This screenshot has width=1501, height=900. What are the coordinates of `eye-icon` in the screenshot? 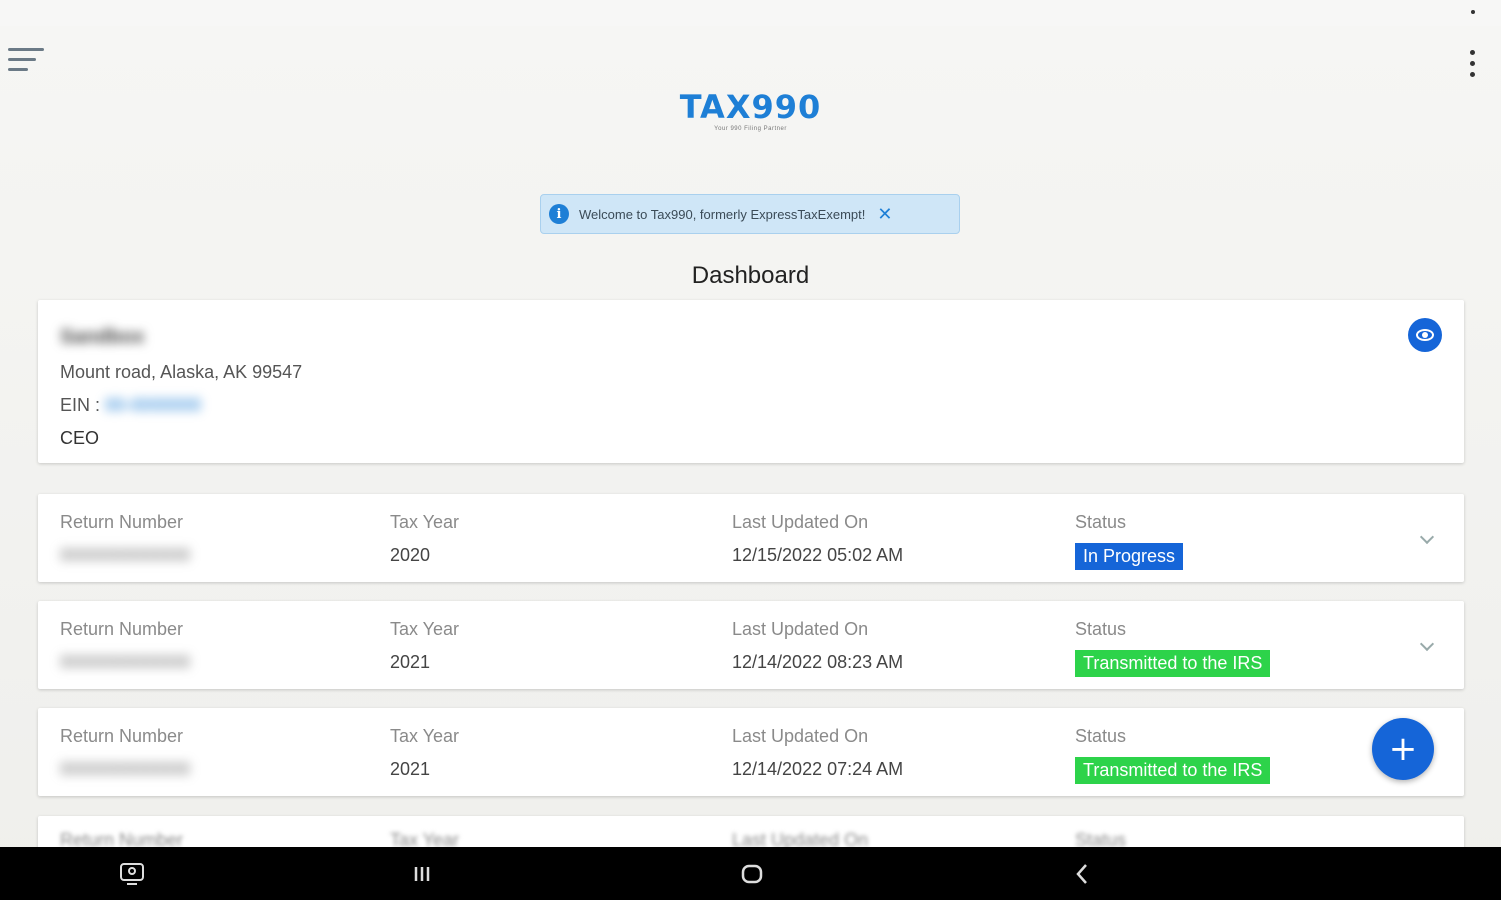 It's located at (1425, 335).